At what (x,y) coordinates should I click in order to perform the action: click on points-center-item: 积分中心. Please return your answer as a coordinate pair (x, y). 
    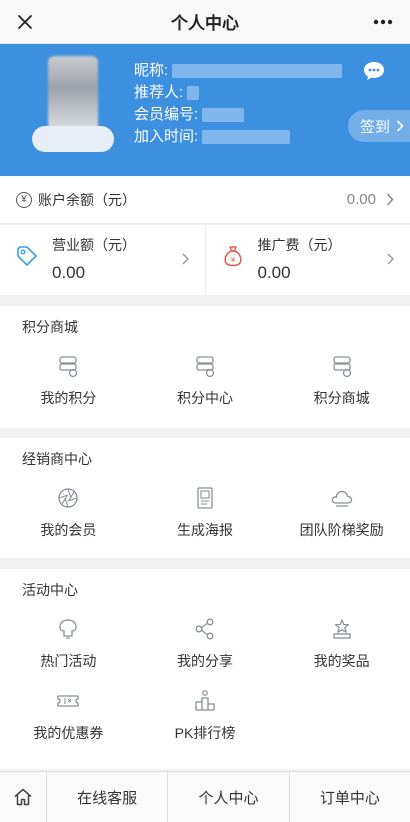
    Looking at the image, I should click on (205, 384).